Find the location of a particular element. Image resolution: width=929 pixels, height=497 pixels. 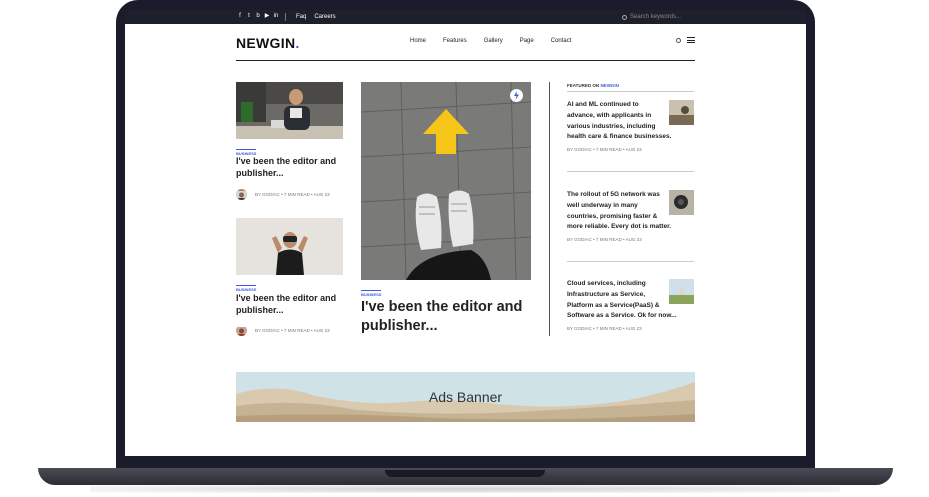

nav-gallery: Gallery is located at coordinates (493, 41).